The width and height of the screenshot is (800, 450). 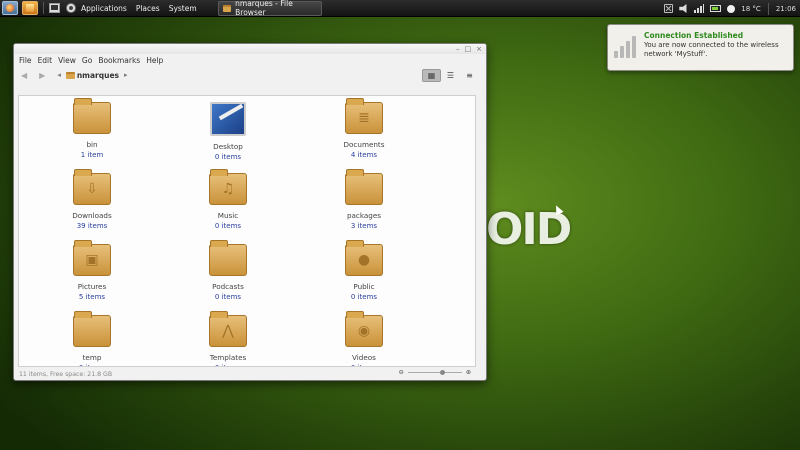 I want to click on toolbar: ◀ ▶ ◂ nmarques ▸ ▦ ☰ ≡, so click(x=250, y=75).